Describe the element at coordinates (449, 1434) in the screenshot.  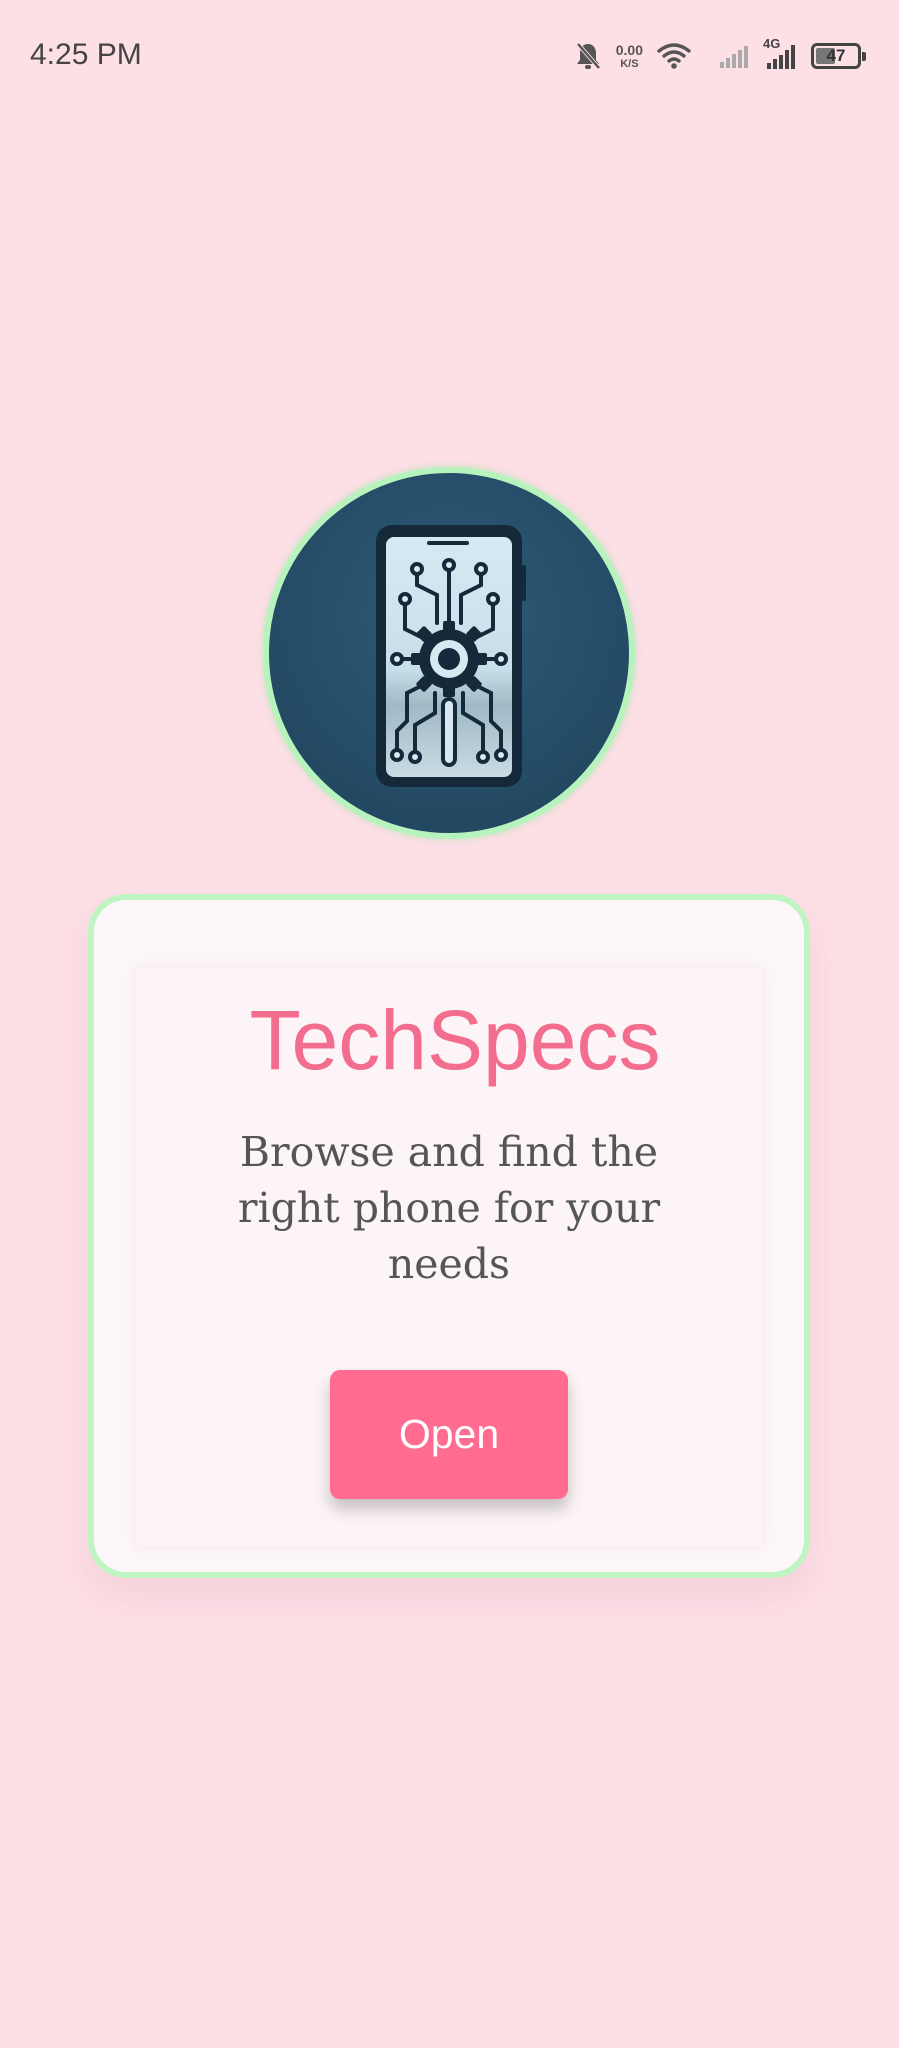
I see `open-button: Open` at that location.